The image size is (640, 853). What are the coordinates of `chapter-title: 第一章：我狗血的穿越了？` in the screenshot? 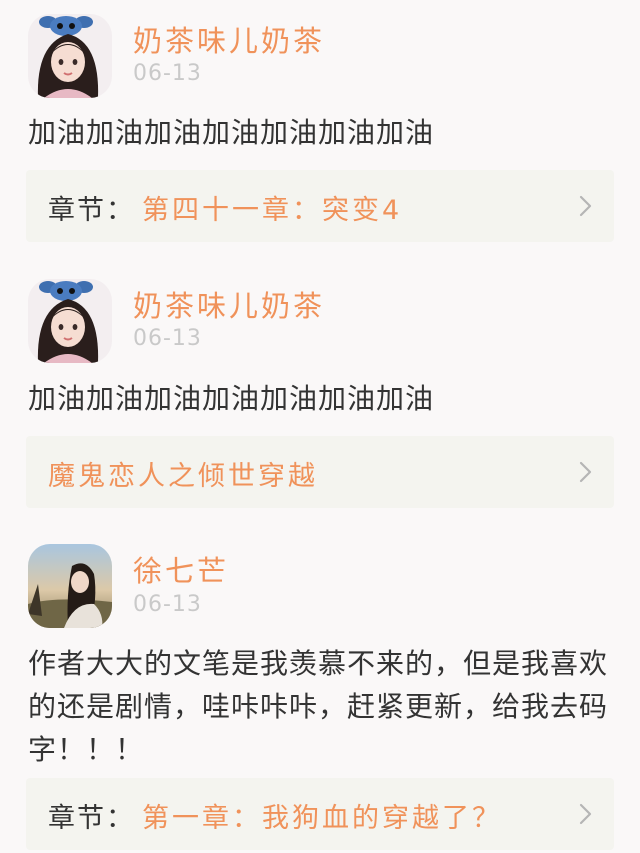 It's located at (322, 818).